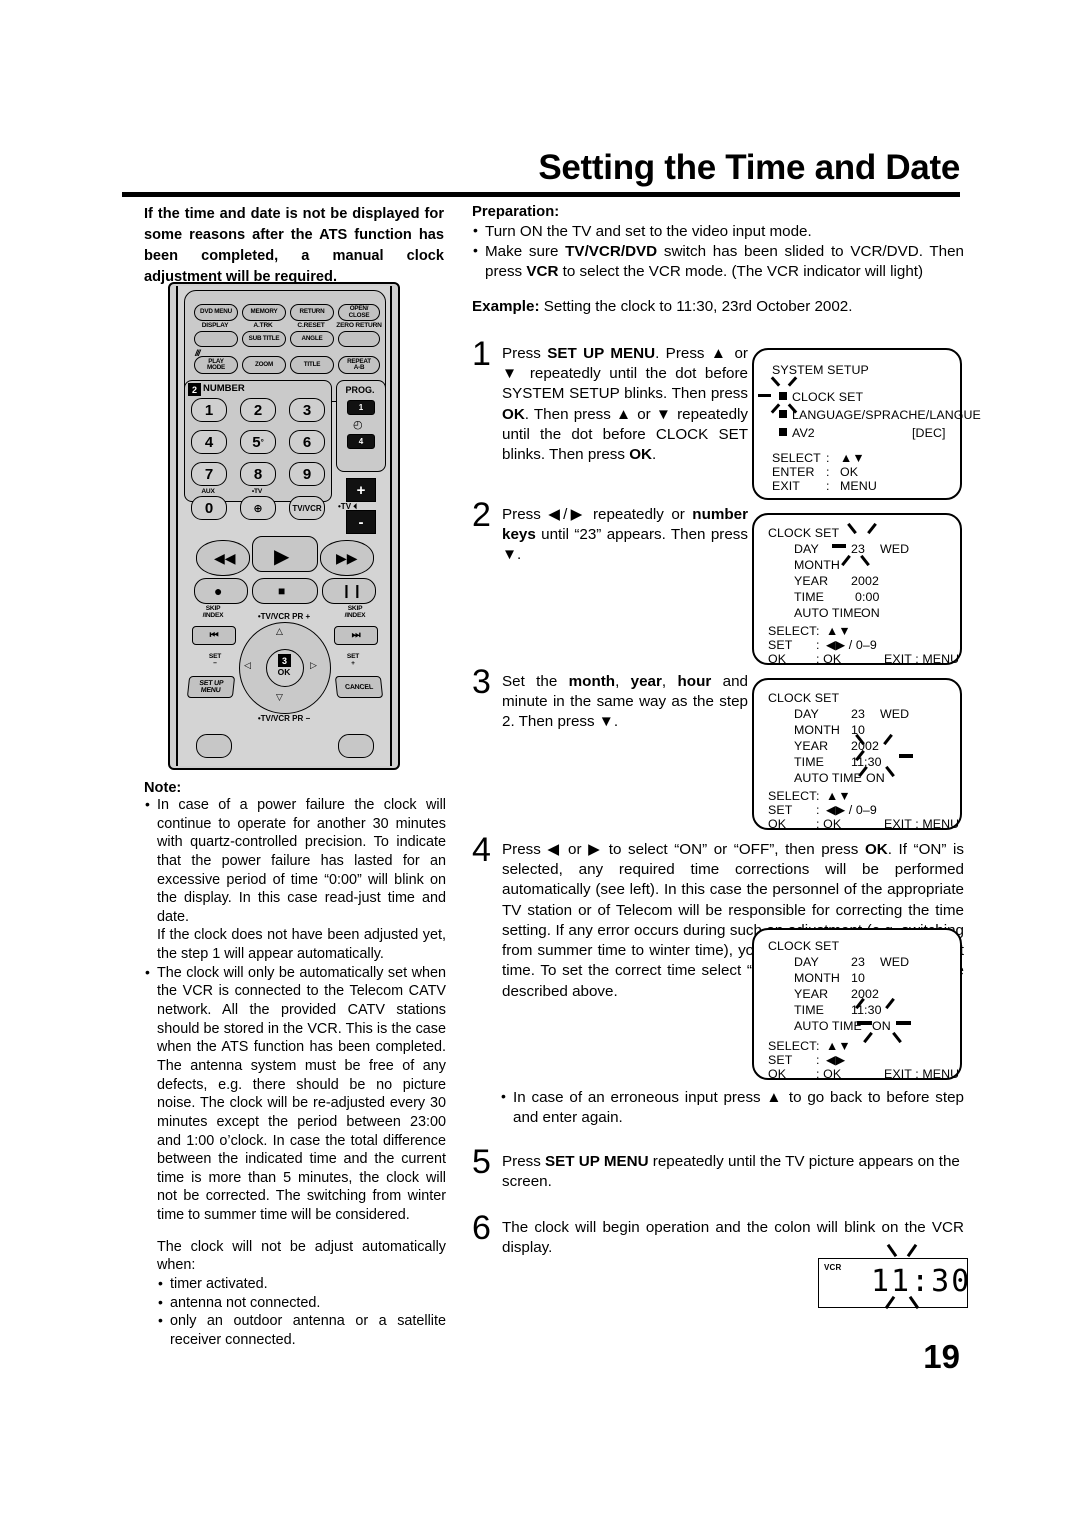 The image size is (1080, 1528). Describe the element at coordinates (828, 1026) in the screenshot. I see `osd-label-auto-time: AUTO TIME` at that location.